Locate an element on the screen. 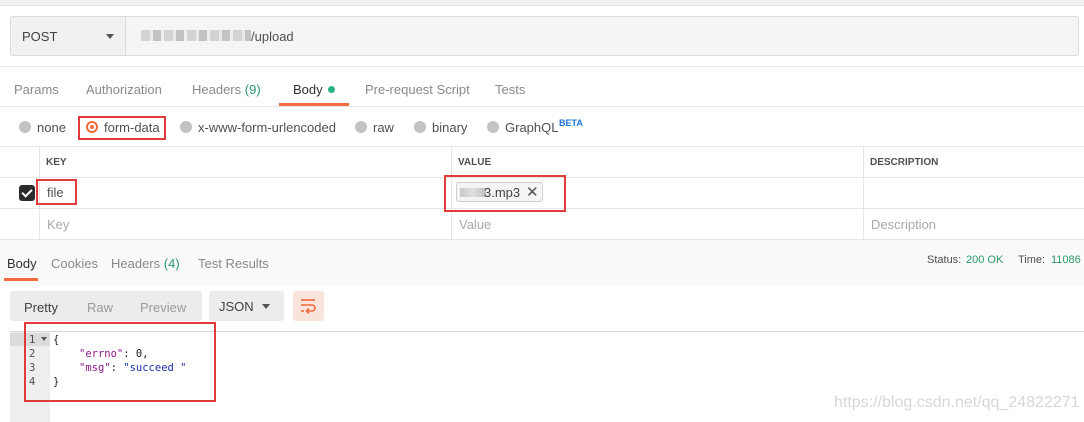 The height and width of the screenshot is (422, 1084). column-divider is located at coordinates (863, 193).